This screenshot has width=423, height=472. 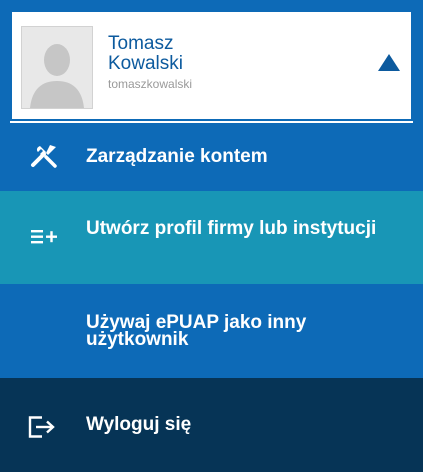 I want to click on user-first-name: Tomasz, so click(x=141, y=43).